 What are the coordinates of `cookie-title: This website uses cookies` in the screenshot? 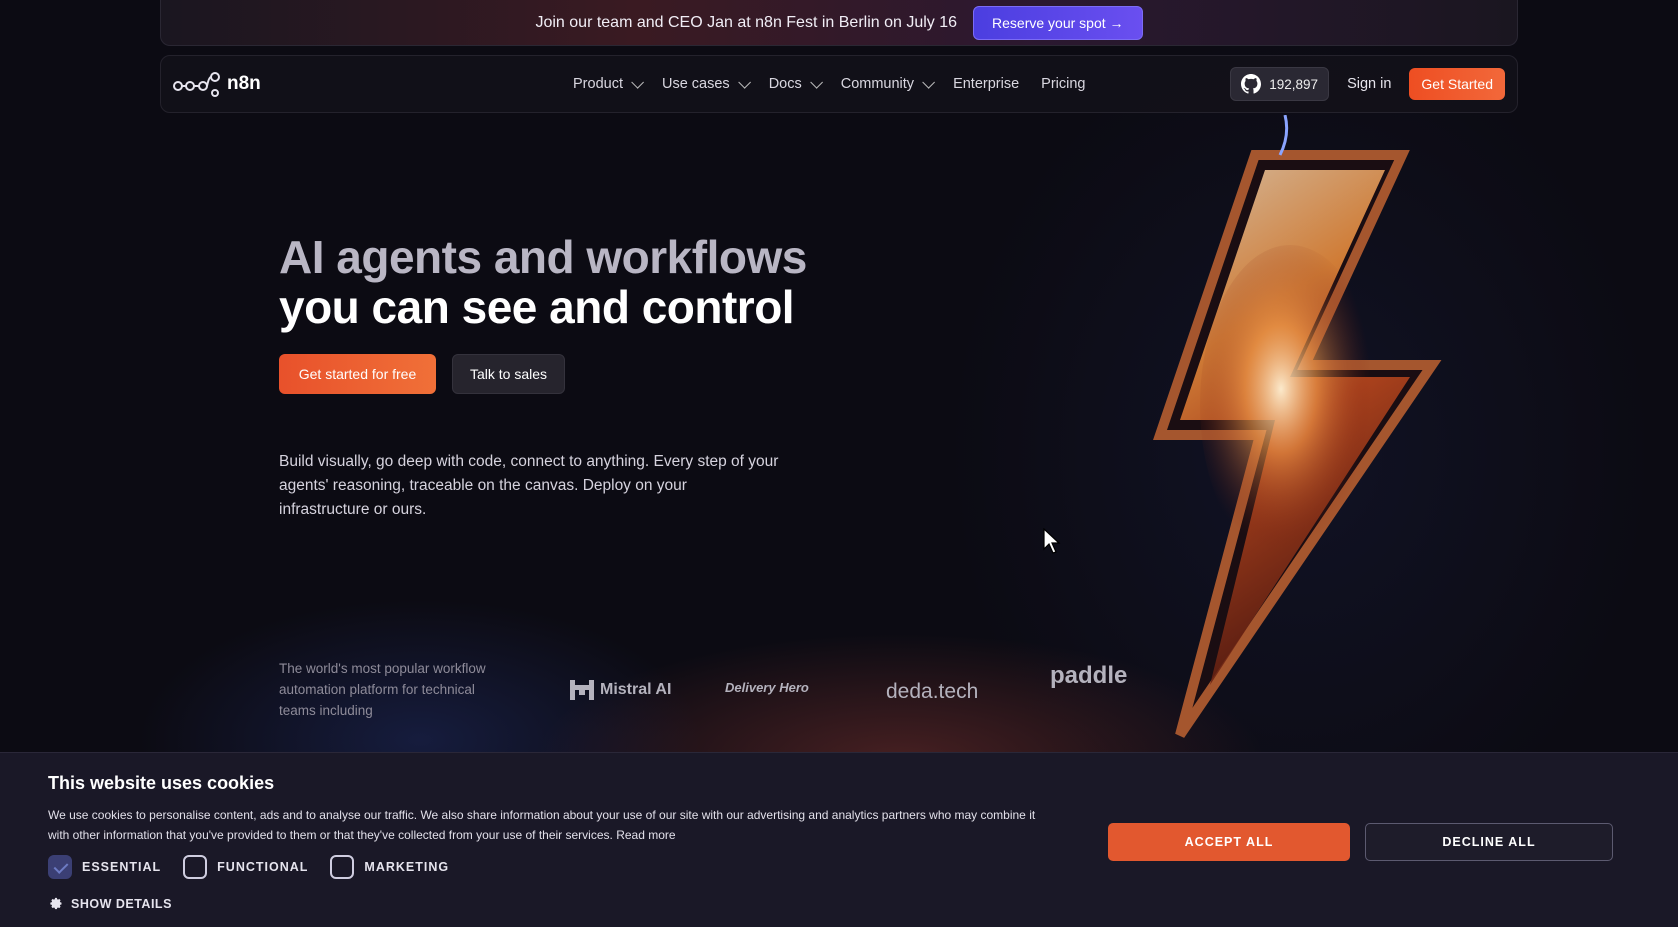 It's located at (161, 783).